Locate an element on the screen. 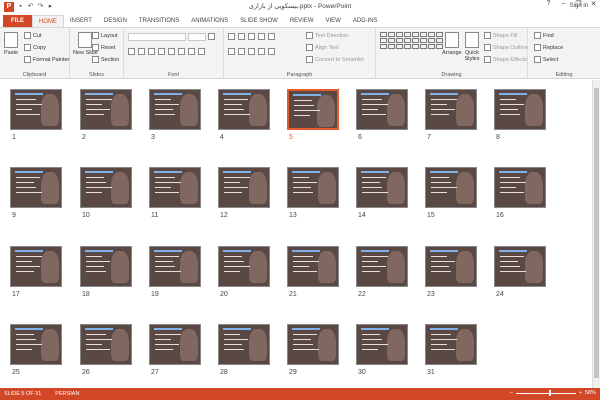  font-color-icon is located at coordinates (201, 51).